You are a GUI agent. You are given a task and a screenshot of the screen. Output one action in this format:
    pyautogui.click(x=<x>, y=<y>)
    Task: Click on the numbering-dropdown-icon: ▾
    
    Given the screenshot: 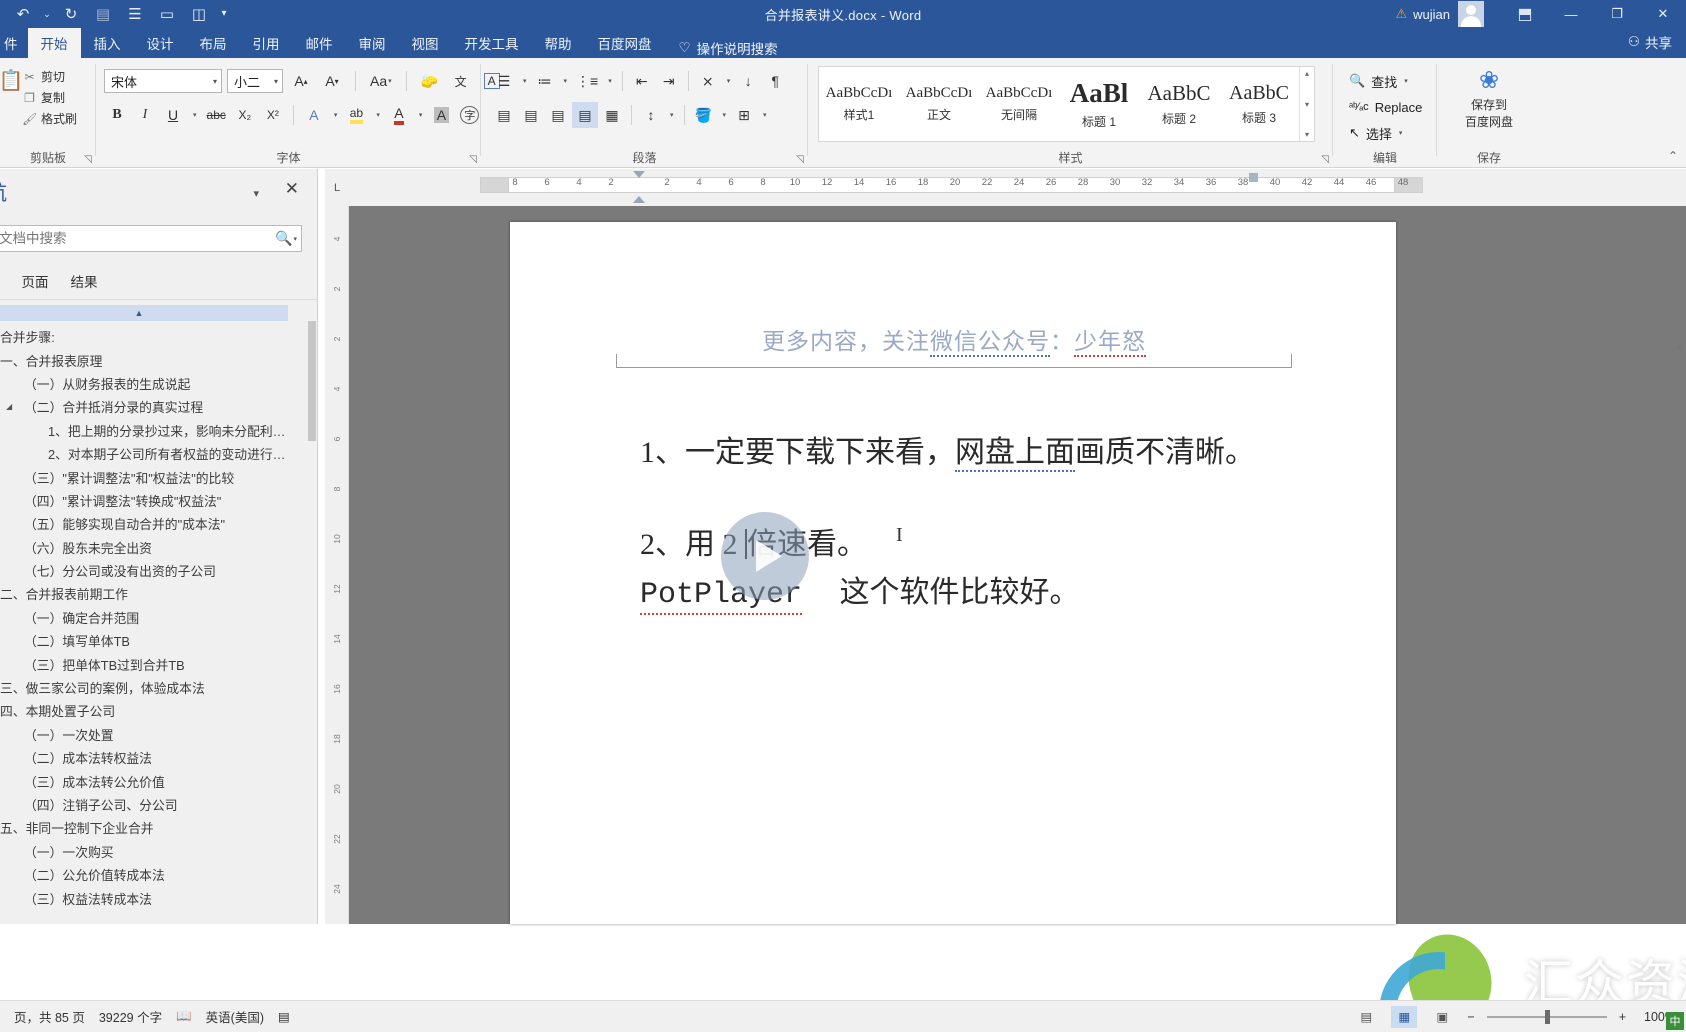 What is the action you would take?
    pyautogui.click(x=565, y=81)
    